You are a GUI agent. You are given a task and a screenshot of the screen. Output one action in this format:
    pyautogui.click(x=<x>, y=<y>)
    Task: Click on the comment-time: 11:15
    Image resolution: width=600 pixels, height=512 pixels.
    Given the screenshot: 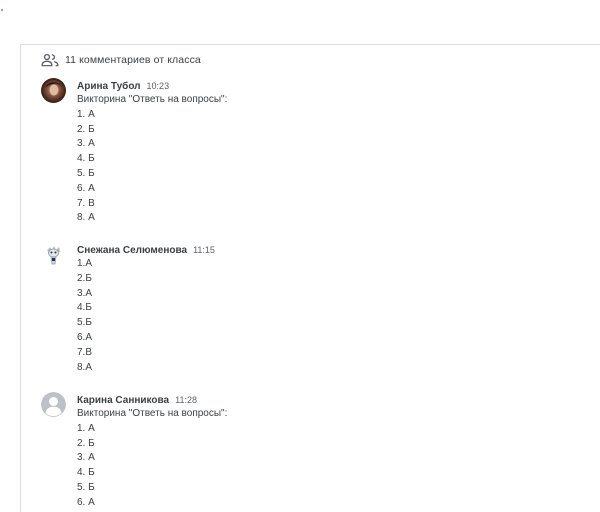 What is the action you would take?
    pyautogui.click(x=204, y=250)
    